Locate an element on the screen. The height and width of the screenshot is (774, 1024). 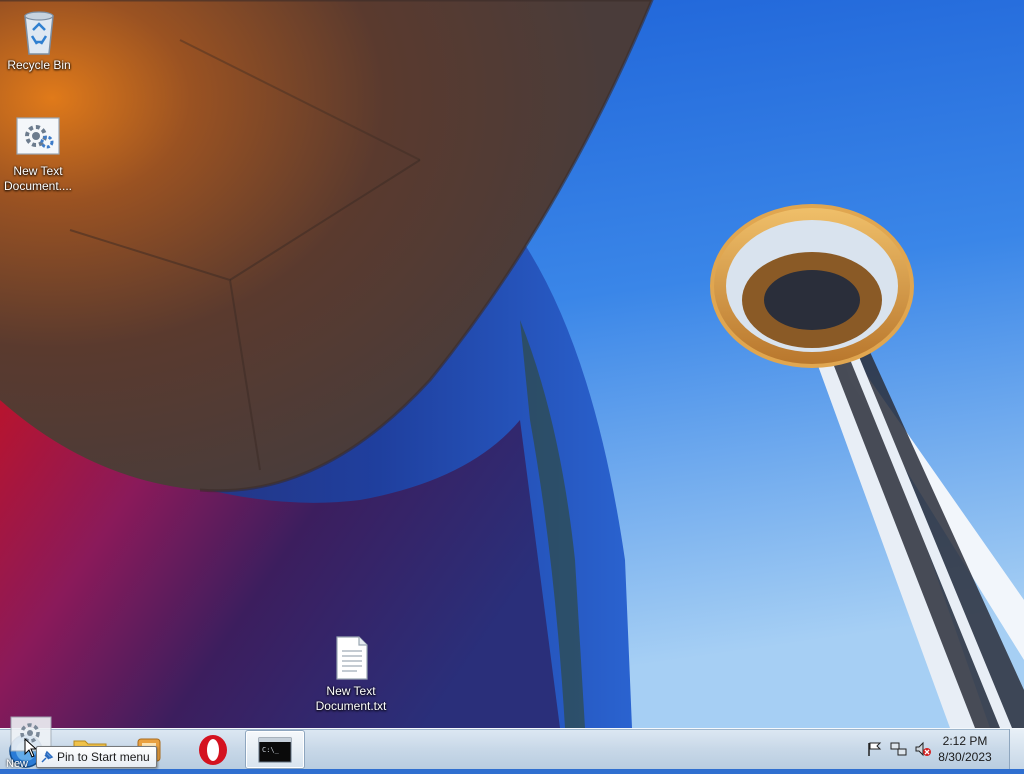
pin-icon is located at coordinates (47, 756).